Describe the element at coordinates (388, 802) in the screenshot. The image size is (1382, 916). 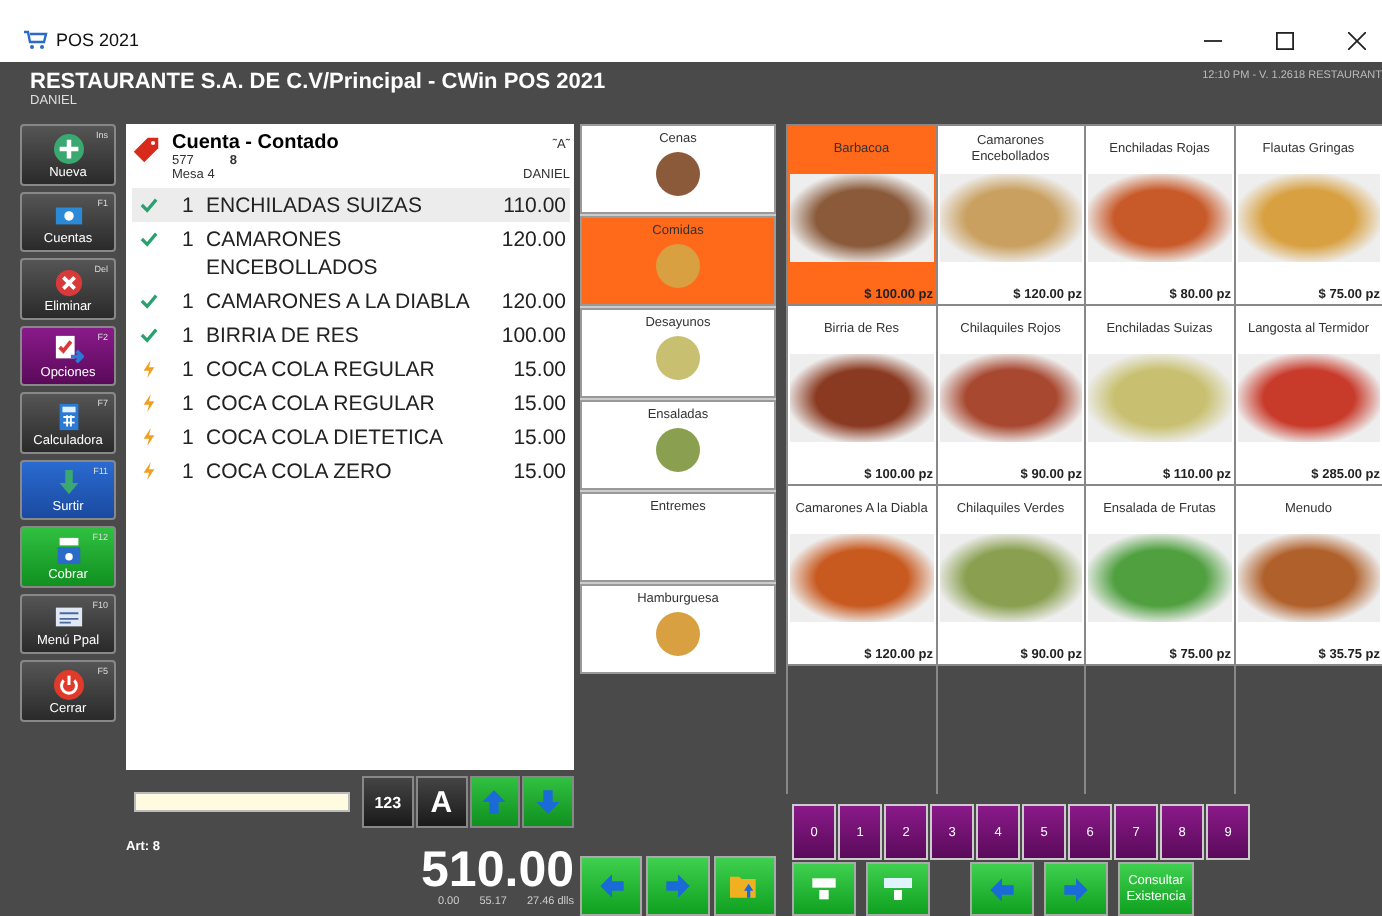
I see `mode-key: 123` at that location.